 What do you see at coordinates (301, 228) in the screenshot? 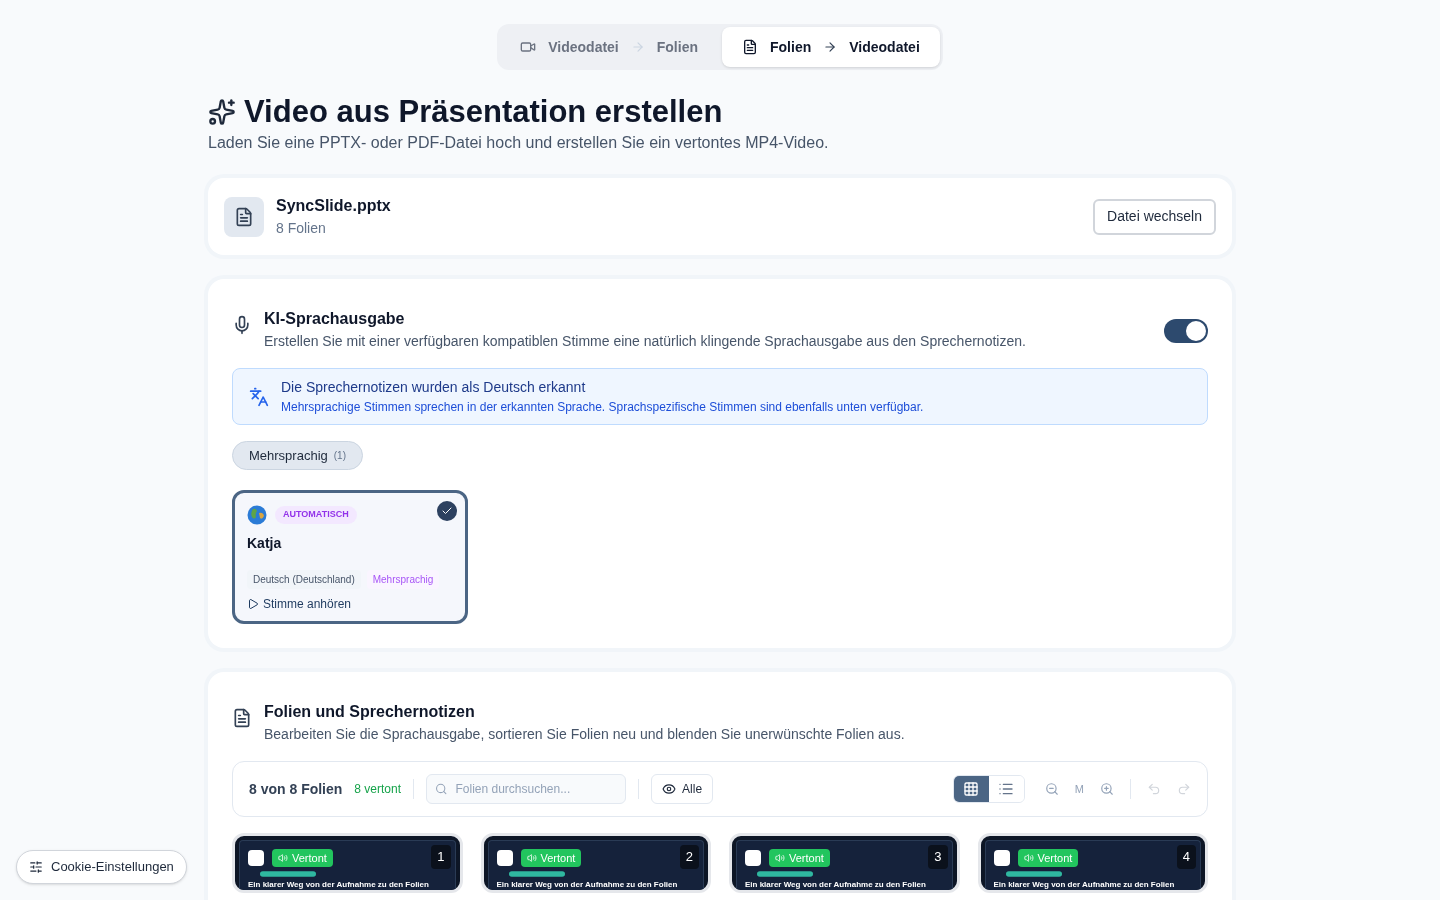
I see `file-info: 8 Folien` at bounding box center [301, 228].